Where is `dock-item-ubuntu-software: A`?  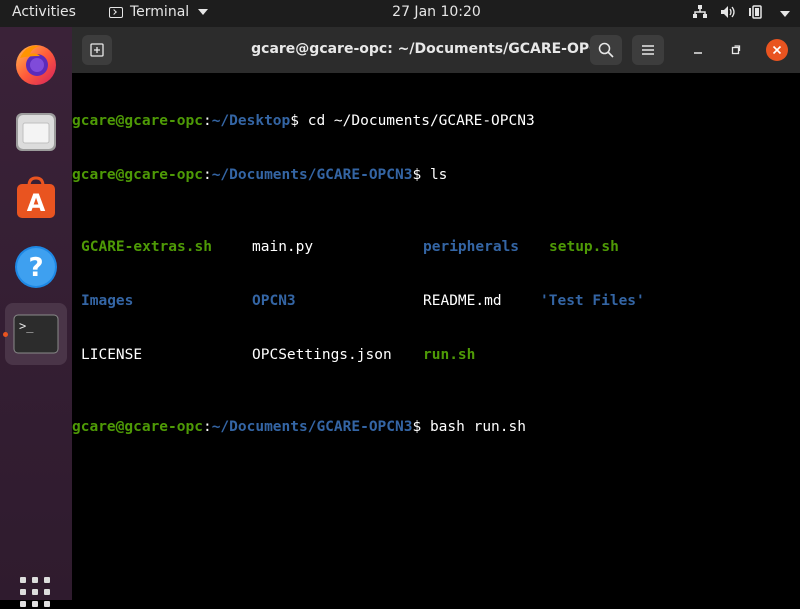 dock-item-ubuntu-software: A is located at coordinates (36, 199).